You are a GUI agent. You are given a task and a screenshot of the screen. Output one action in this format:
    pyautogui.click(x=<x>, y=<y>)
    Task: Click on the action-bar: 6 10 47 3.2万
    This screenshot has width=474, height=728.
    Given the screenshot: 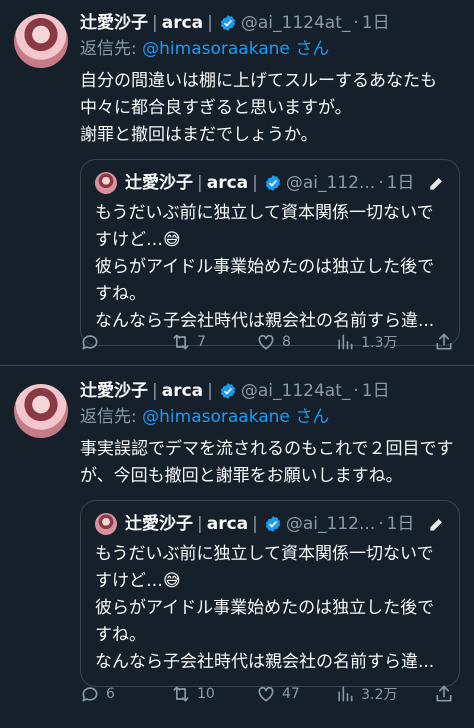 What is the action you would take?
    pyautogui.click(x=270, y=694)
    